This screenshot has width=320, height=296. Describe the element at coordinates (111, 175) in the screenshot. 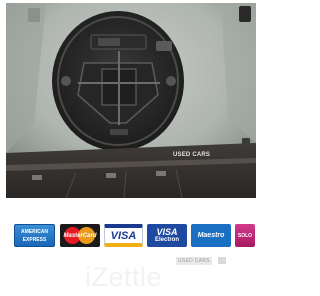

I see `floor-hook-center` at that location.